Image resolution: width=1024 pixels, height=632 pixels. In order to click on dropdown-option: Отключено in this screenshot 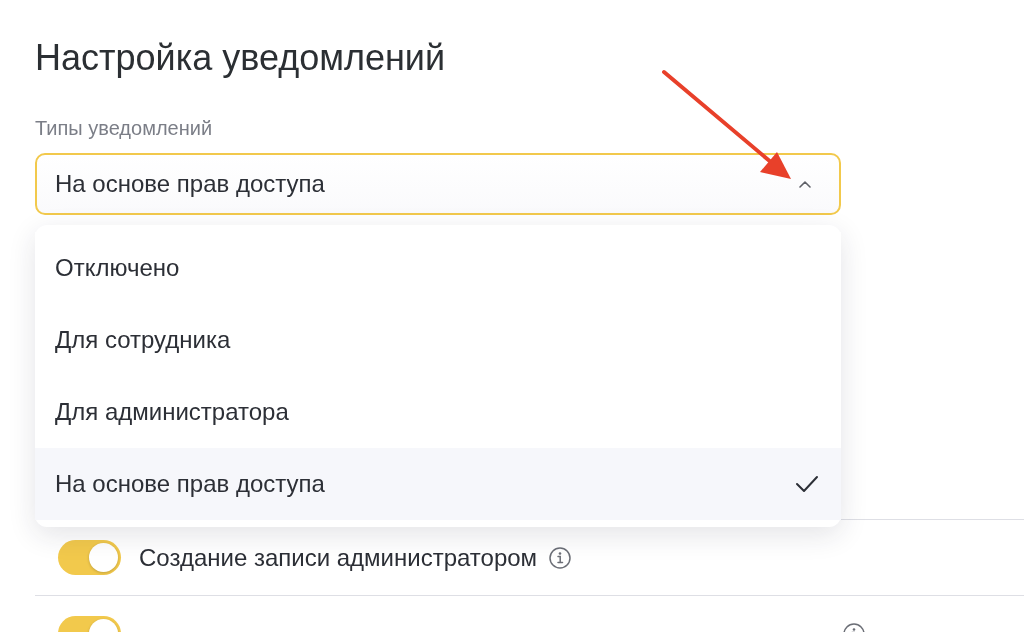, I will do `click(438, 268)`.